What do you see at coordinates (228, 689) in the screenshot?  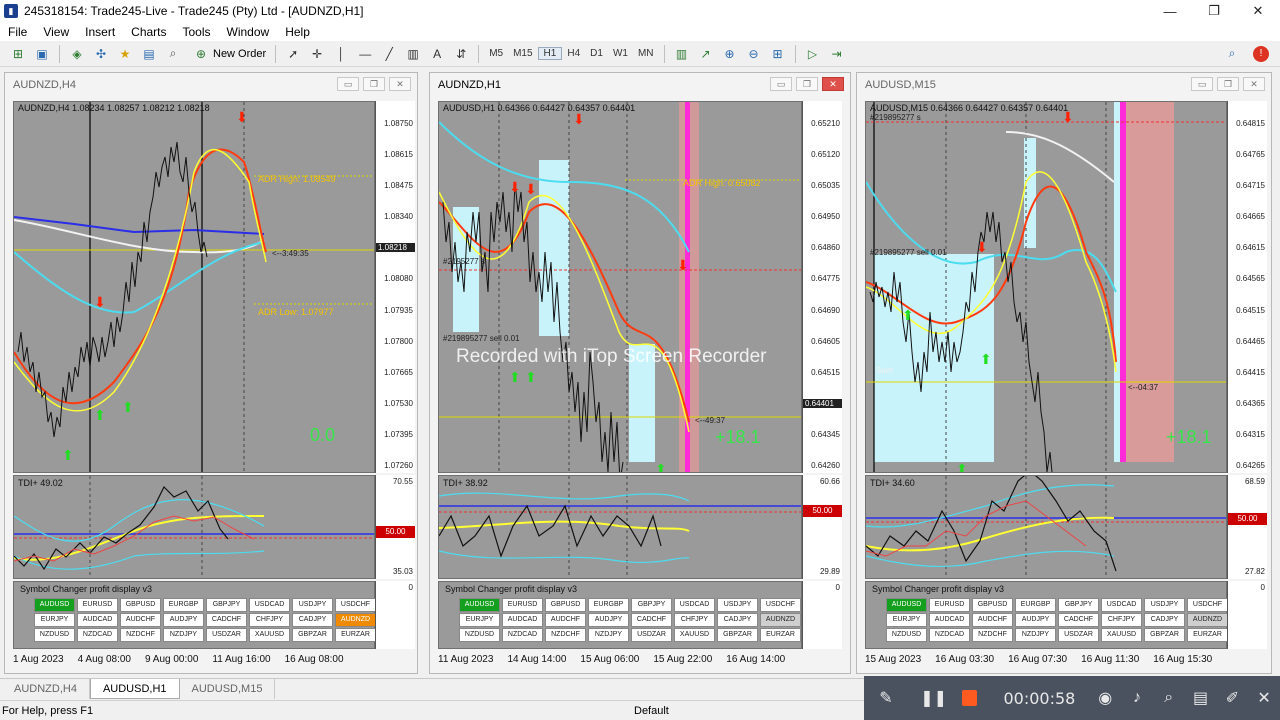 I see `tab-audusd-m15: AUDUSD,M15` at bounding box center [228, 689].